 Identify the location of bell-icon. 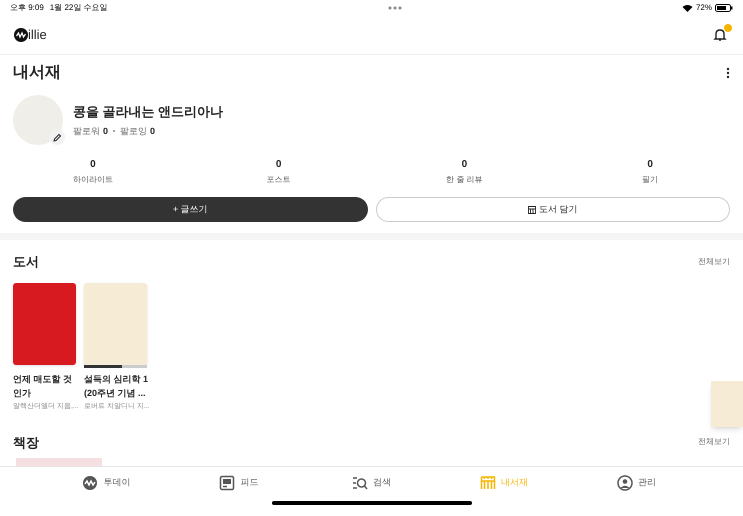
(720, 35).